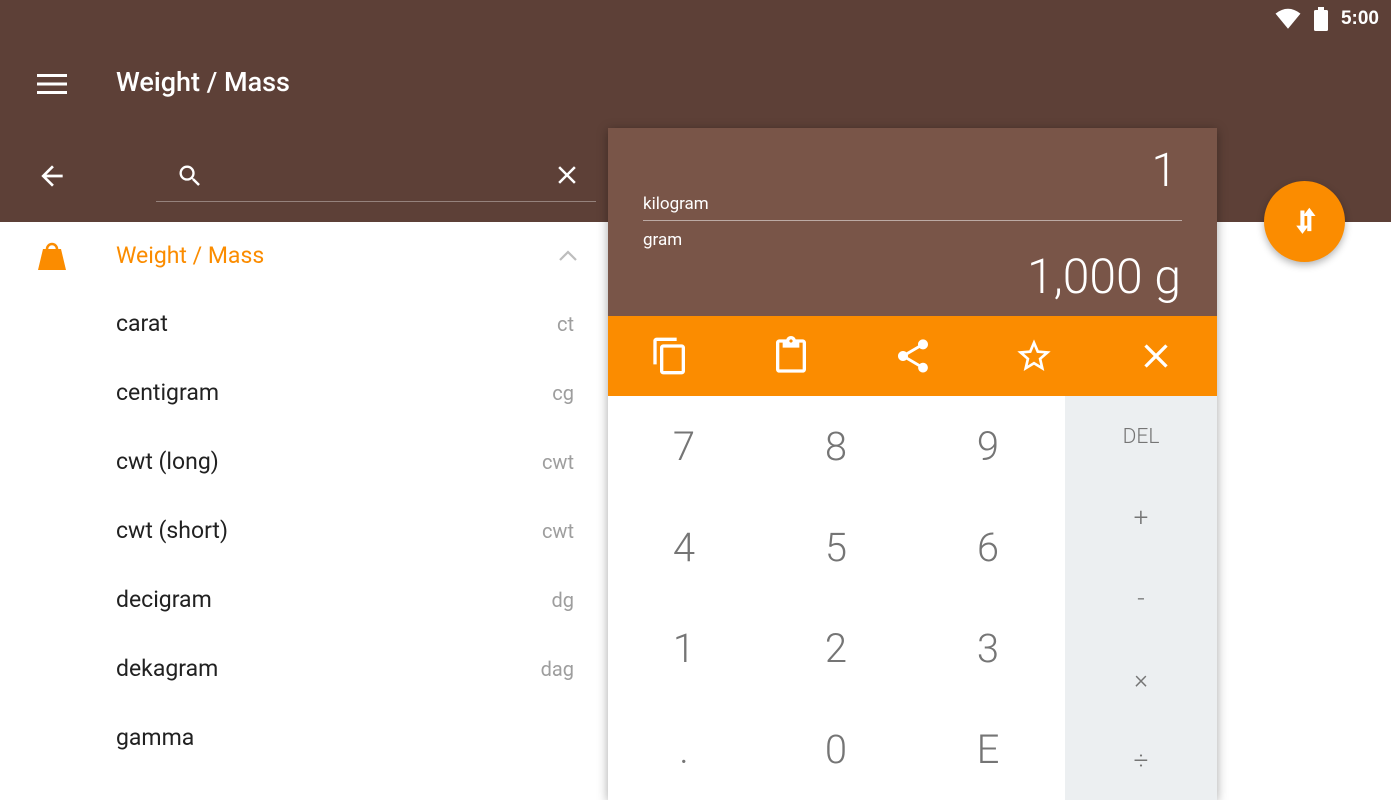  What do you see at coordinates (562, 600) in the screenshot?
I see `unit-abbr: dg` at bounding box center [562, 600].